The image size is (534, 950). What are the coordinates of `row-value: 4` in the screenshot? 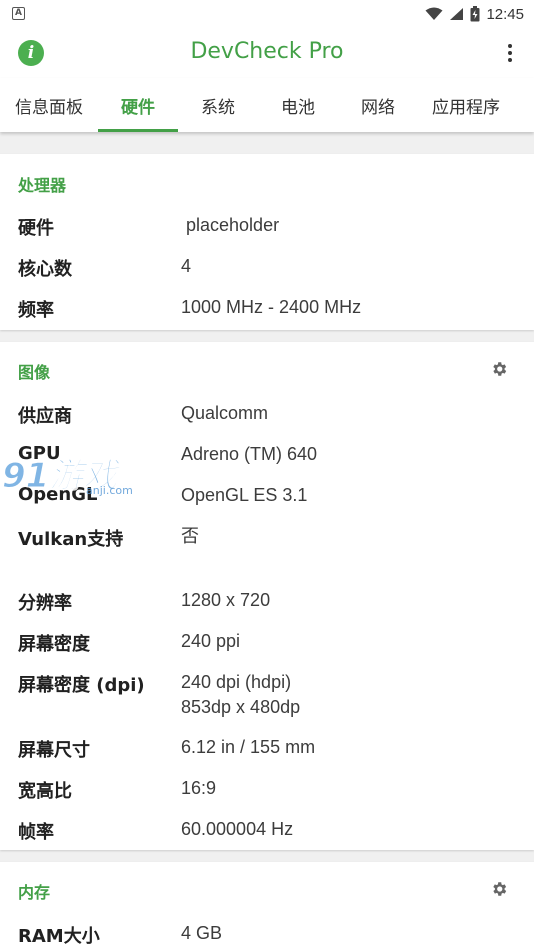 It's located at (186, 266).